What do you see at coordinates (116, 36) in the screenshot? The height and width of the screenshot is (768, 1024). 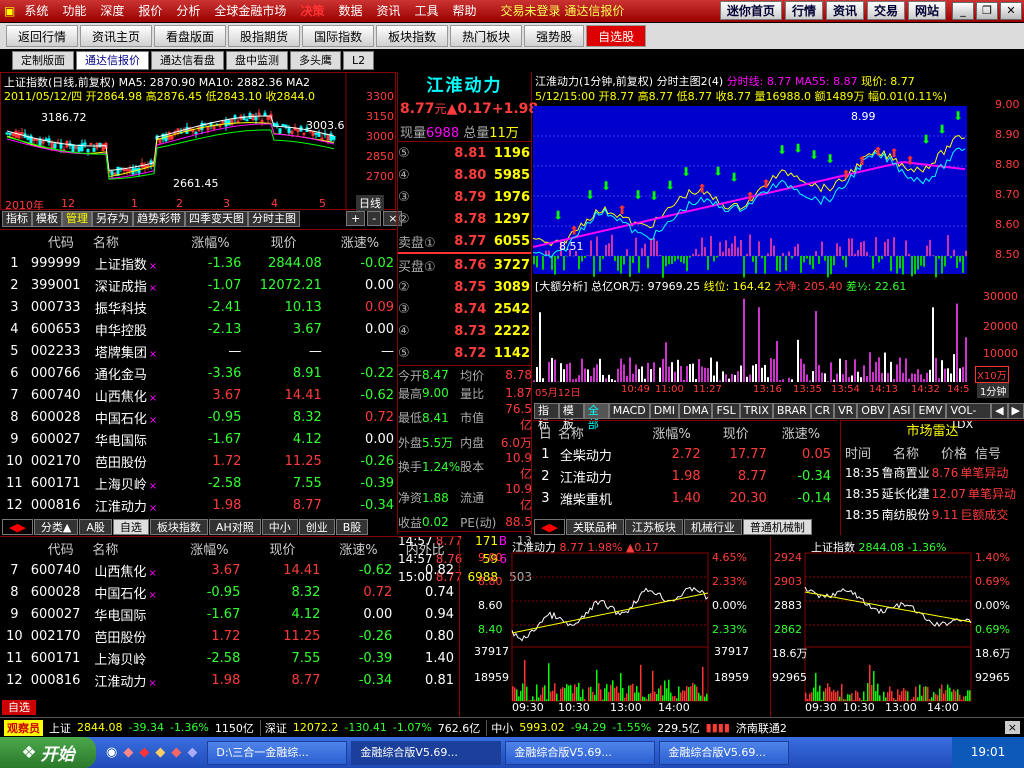 I see `tab-news-home: 资讯主页` at bounding box center [116, 36].